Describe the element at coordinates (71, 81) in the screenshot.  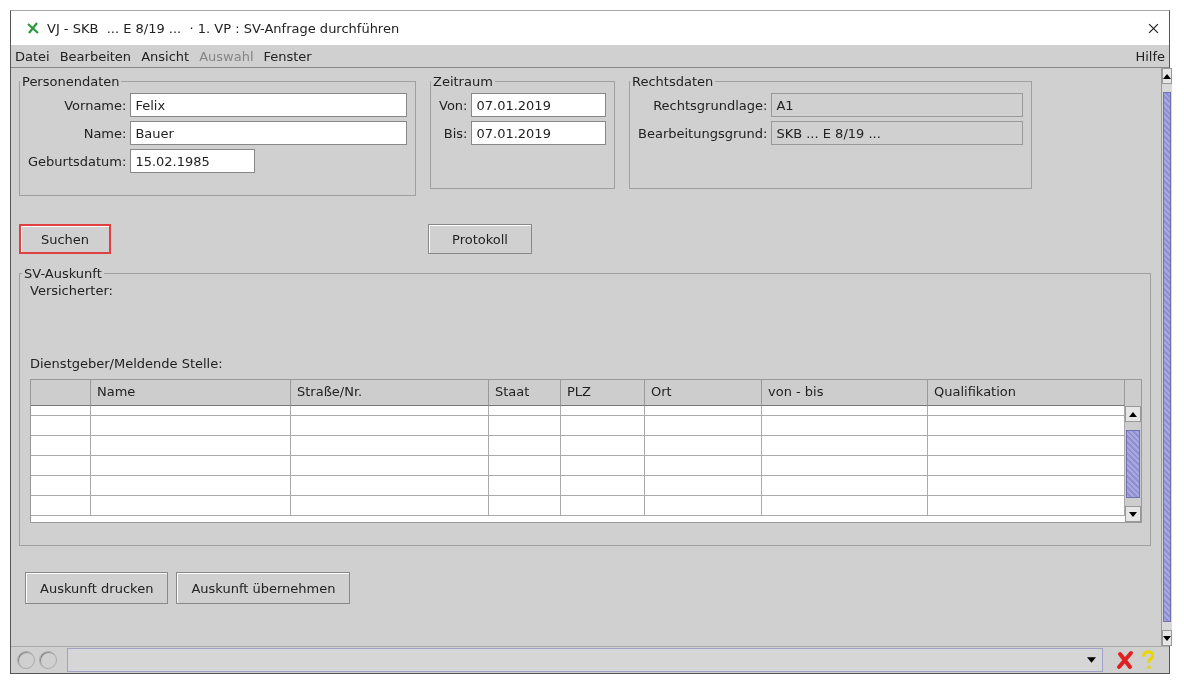
I see `group-title: Personendaten` at that location.